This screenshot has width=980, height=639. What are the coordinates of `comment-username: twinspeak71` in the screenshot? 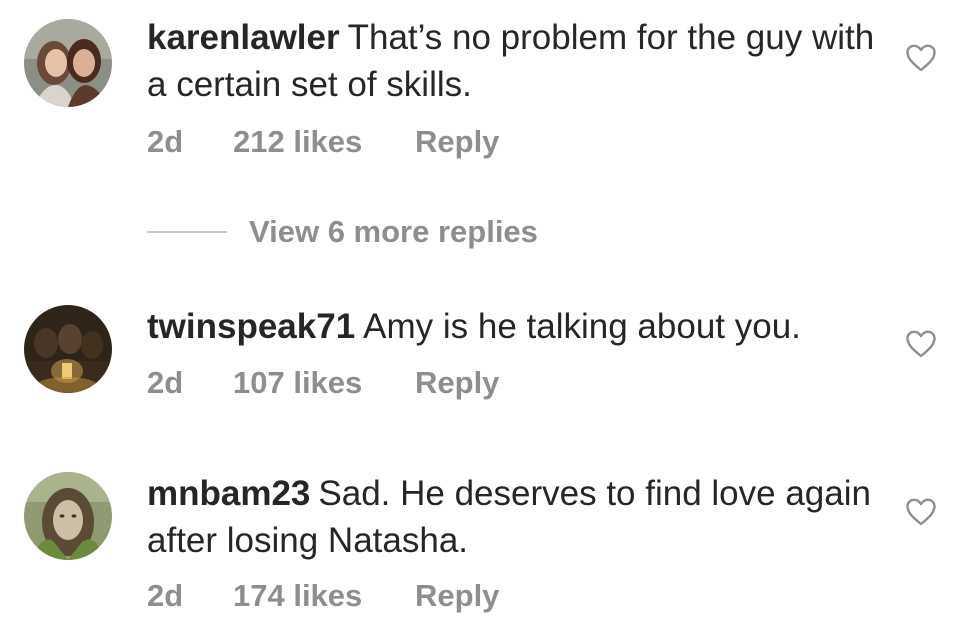 It's located at (251, 326).